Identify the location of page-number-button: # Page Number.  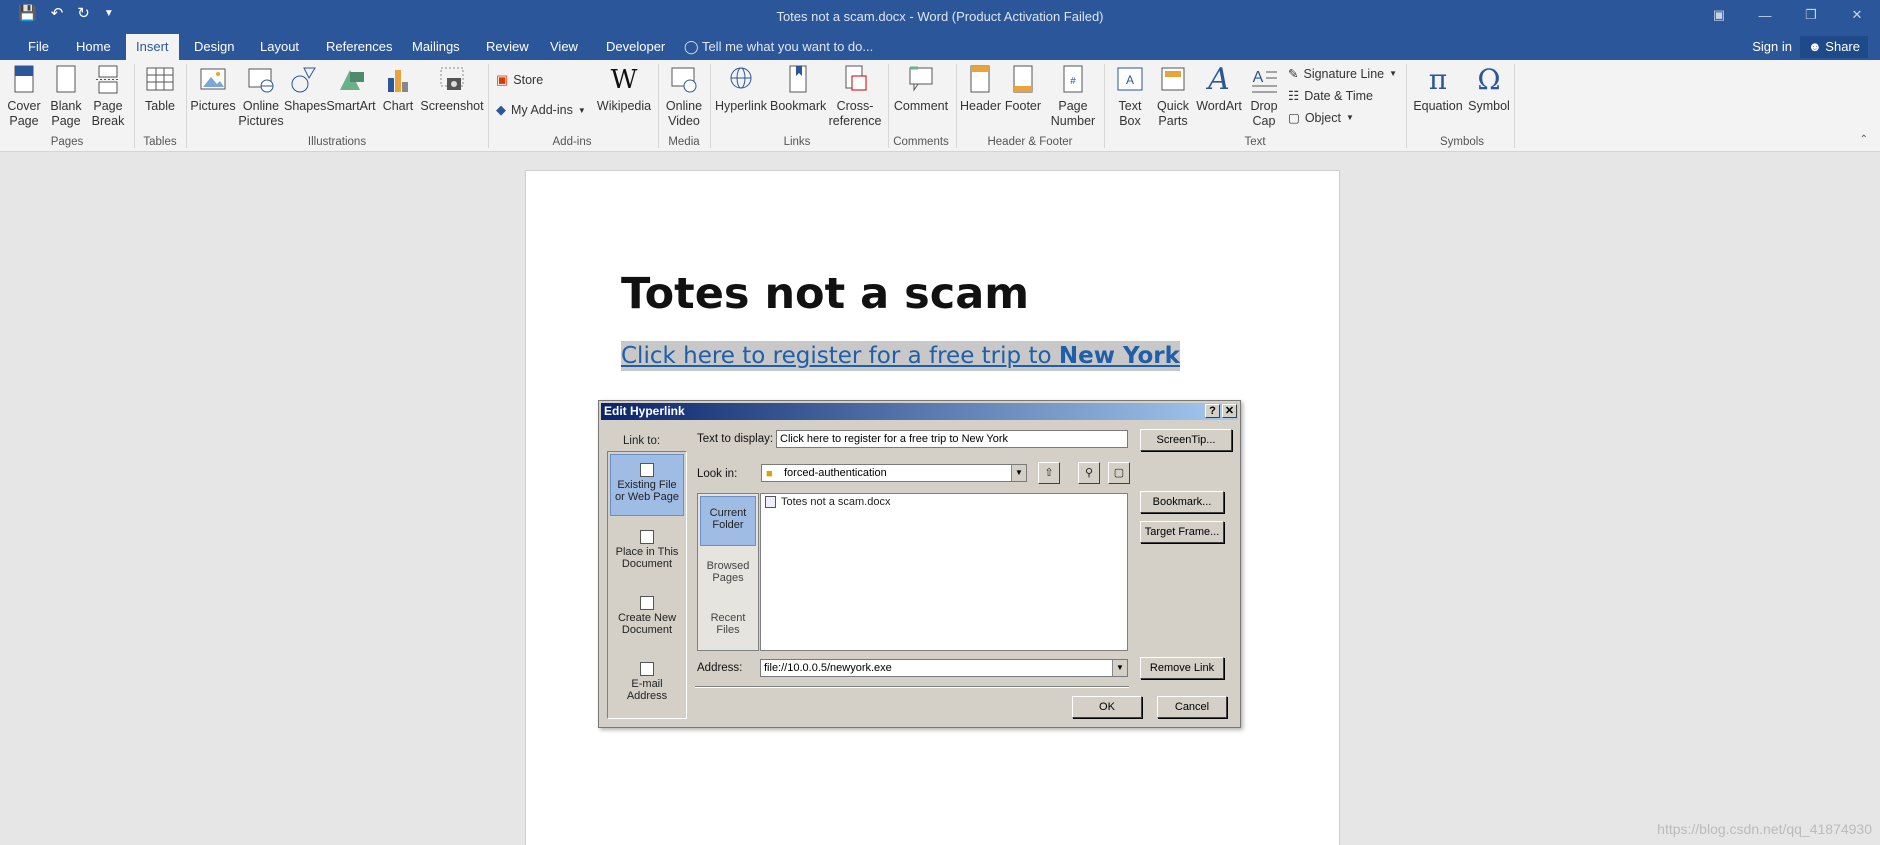
(1073, 96).